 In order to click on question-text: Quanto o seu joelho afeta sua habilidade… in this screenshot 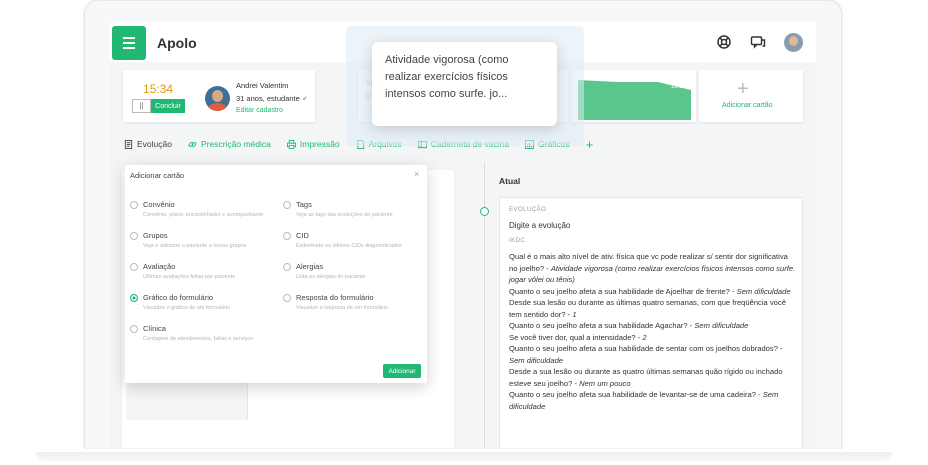, I will do `click(632, 394)`.